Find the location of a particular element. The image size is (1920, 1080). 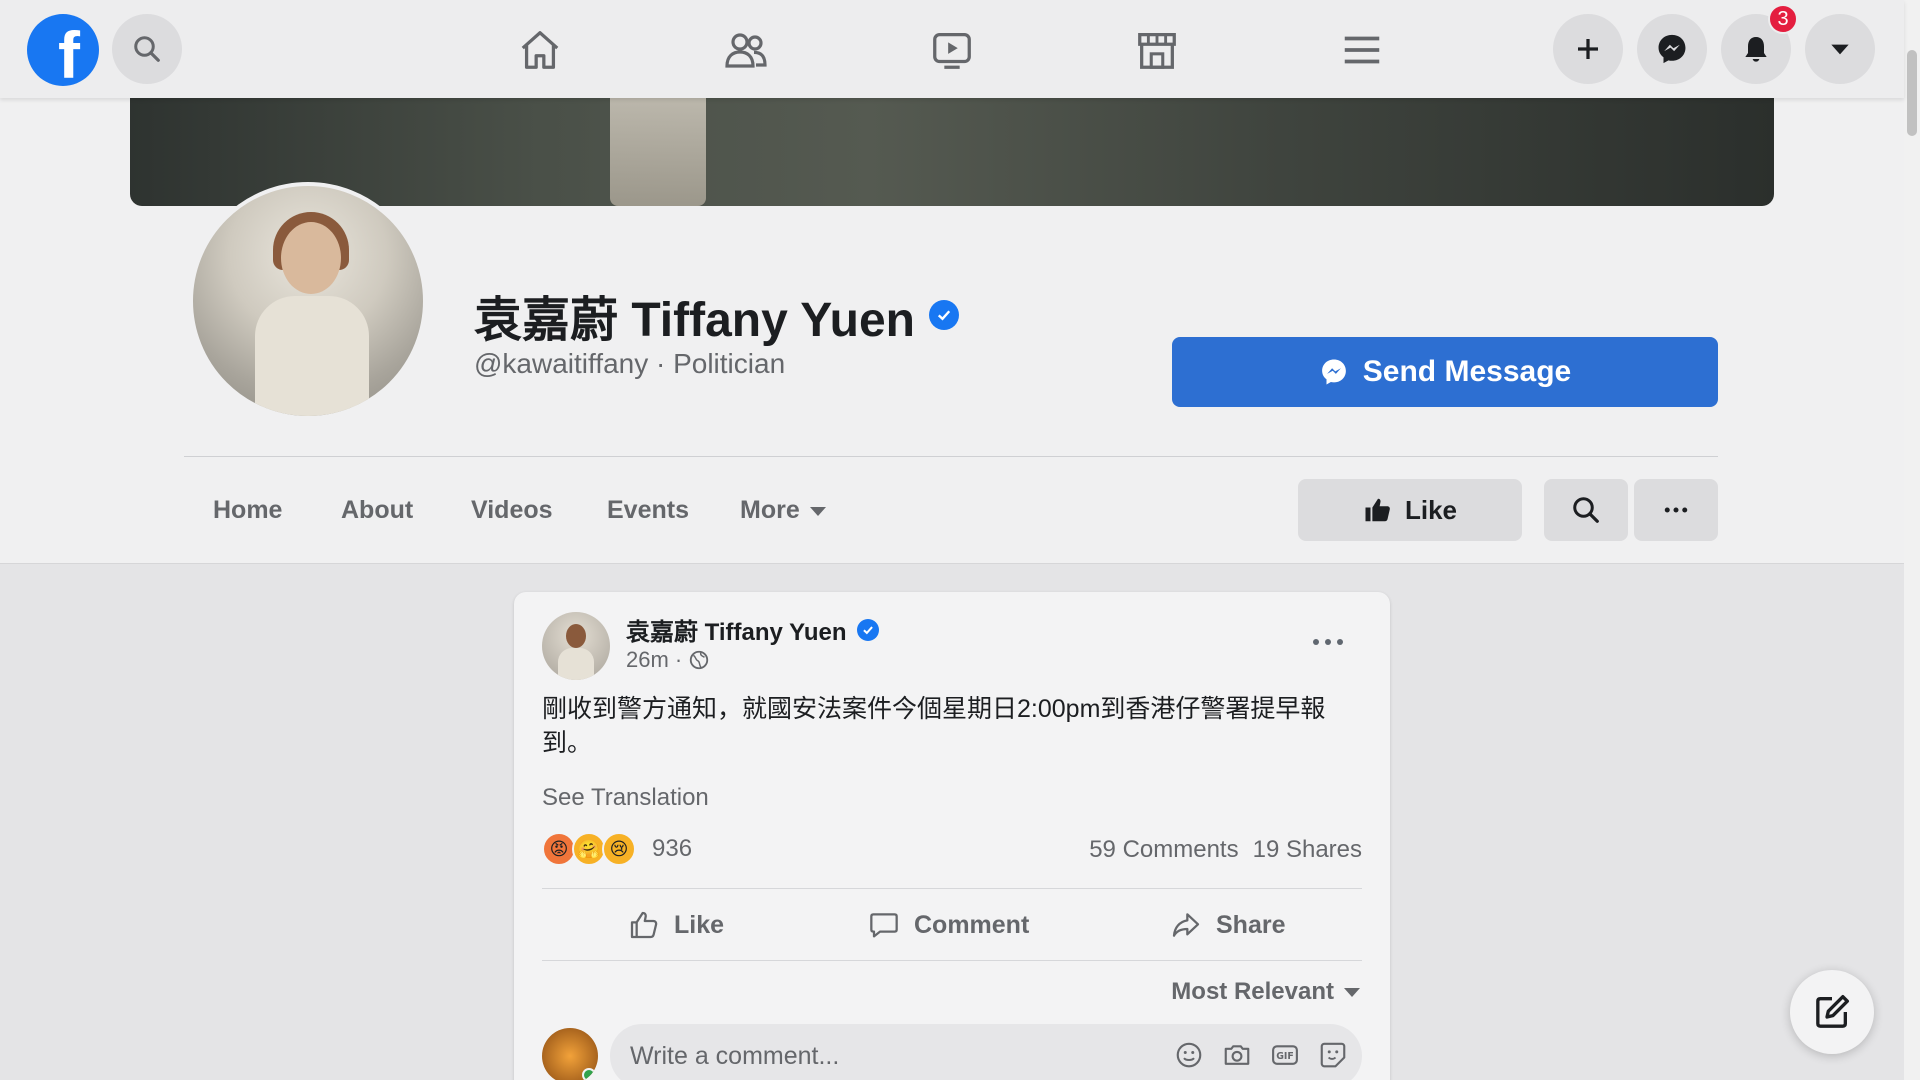

post-body-text: 剛收到警方通知，就國安法案件今個星期日2:00pm到香港仔警署提早報到。 is located at coordinates (934, 726).